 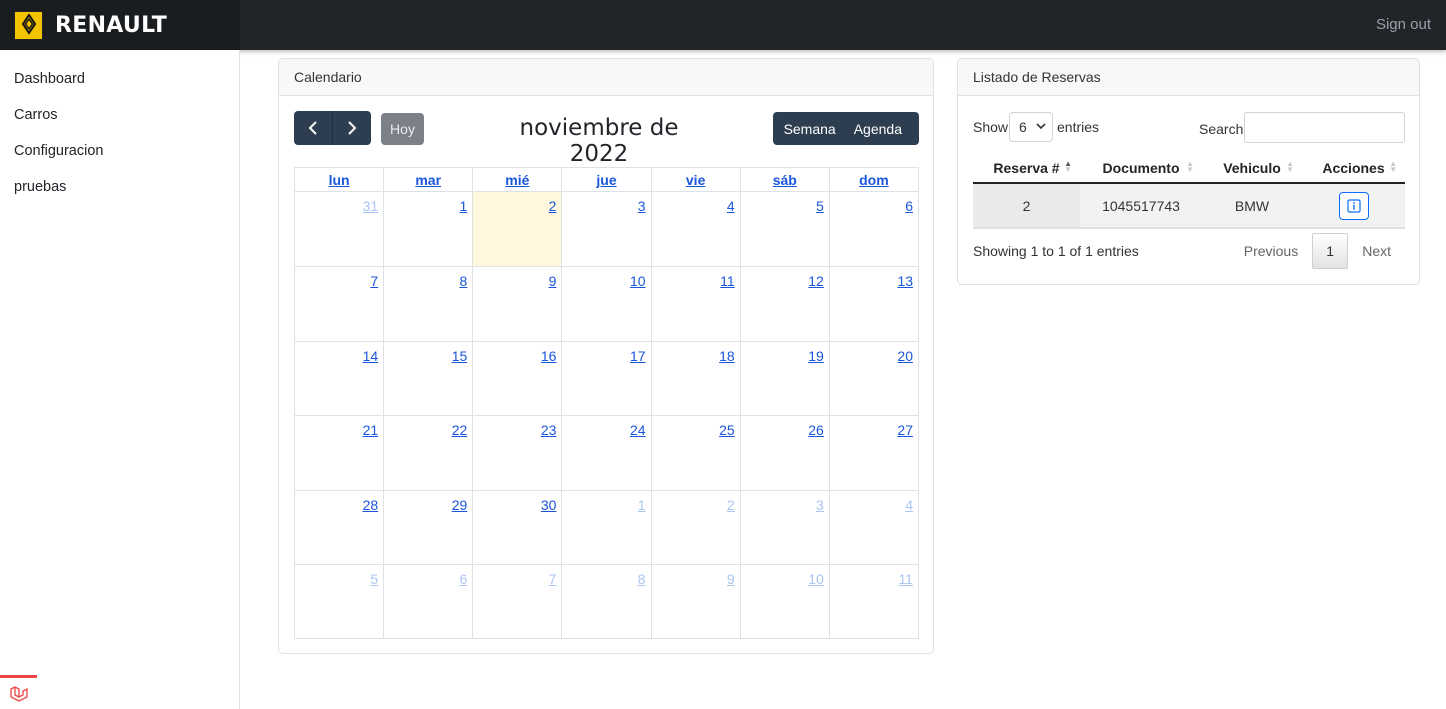 What do you see at coordinates (816, 281) in the screenshot?
I see `calendar-day-number: 12` at bounding box center [816, 281].